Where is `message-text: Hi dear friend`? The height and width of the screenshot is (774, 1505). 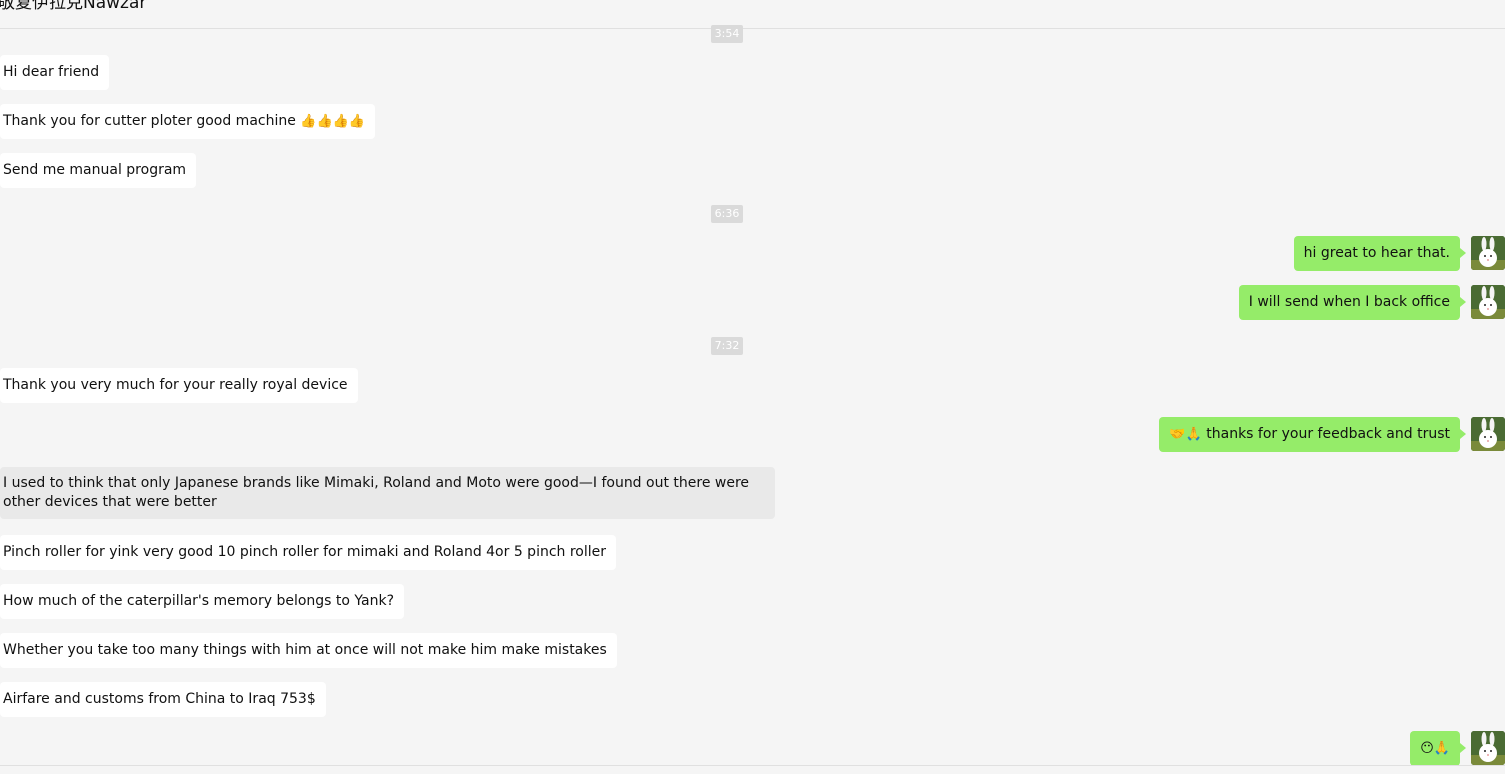 message-text: Hi dear friend is located at coordinates (51, 72).